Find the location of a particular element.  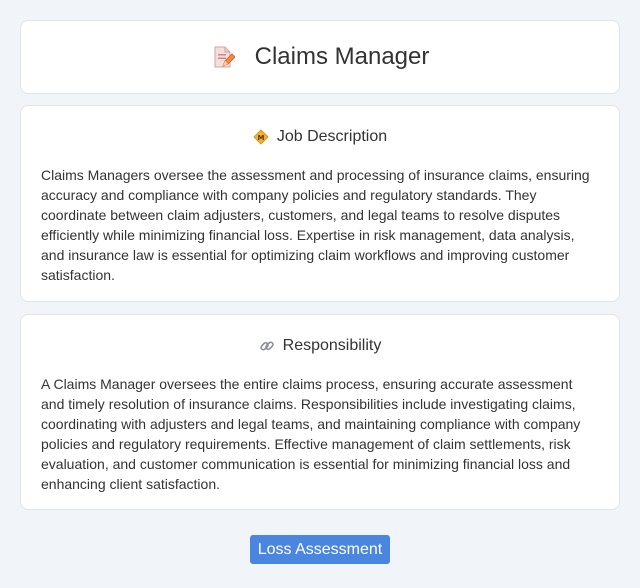

title-wrap: Claims Manager is located at coordinates (320, 57).